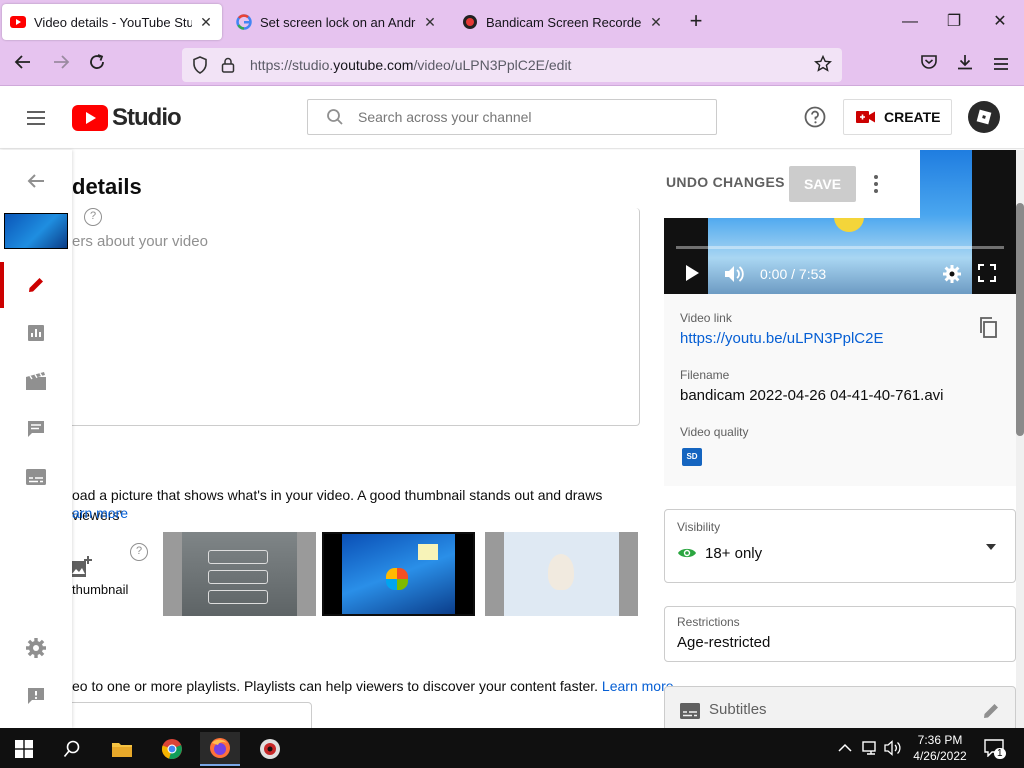  What do you see at coordinates (952, 274) in the screenshot?
I see `player-settings-icon` at bounding box center [952, 274].